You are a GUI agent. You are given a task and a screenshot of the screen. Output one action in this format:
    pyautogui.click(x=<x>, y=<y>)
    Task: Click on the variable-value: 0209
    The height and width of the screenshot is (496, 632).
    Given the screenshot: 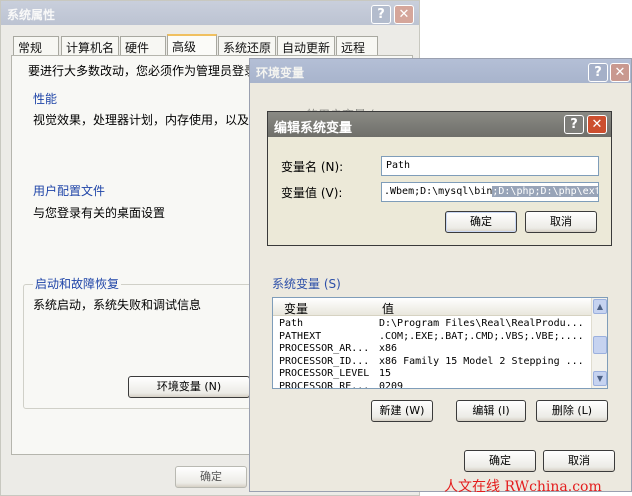 What is the action you would take?
    pyautogui.click(x=391, y=384)
    